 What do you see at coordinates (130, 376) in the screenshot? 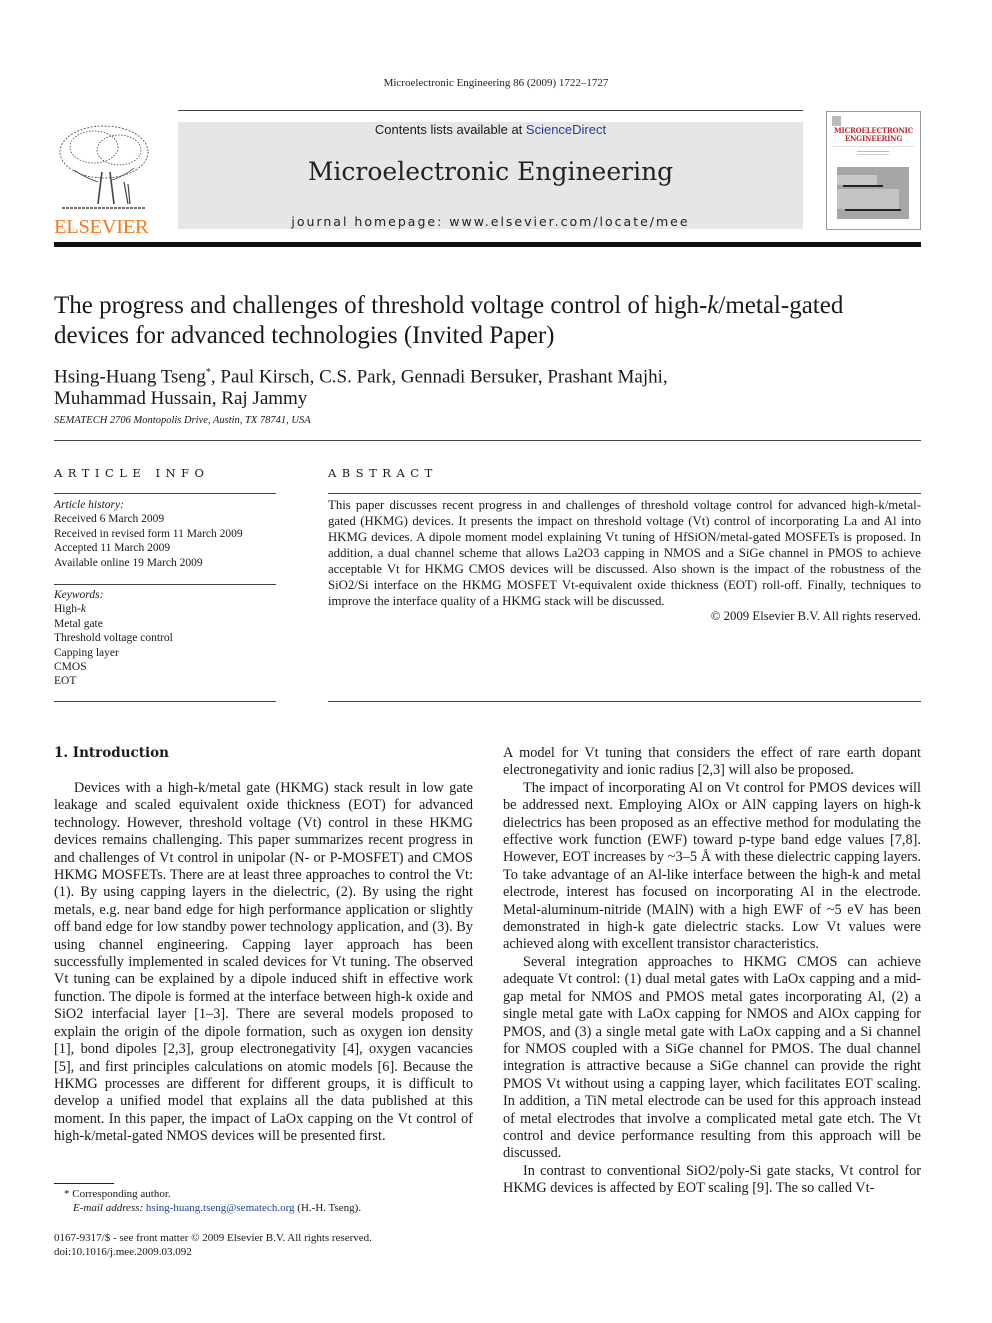
I see `author-corresponding: Hsing-Huang Tseng` at bounding box center [130, 376].